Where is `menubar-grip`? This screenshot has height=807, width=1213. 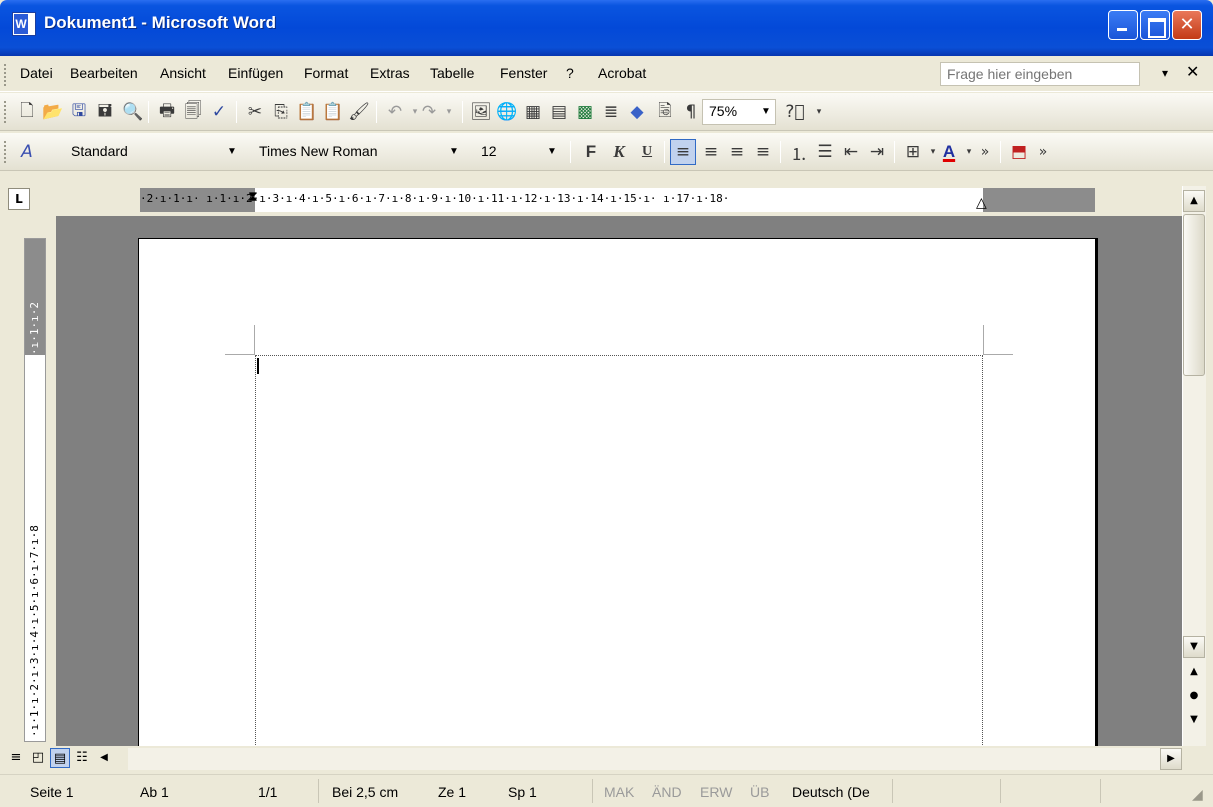
menubar-grip is located at coordinates (6, 75).